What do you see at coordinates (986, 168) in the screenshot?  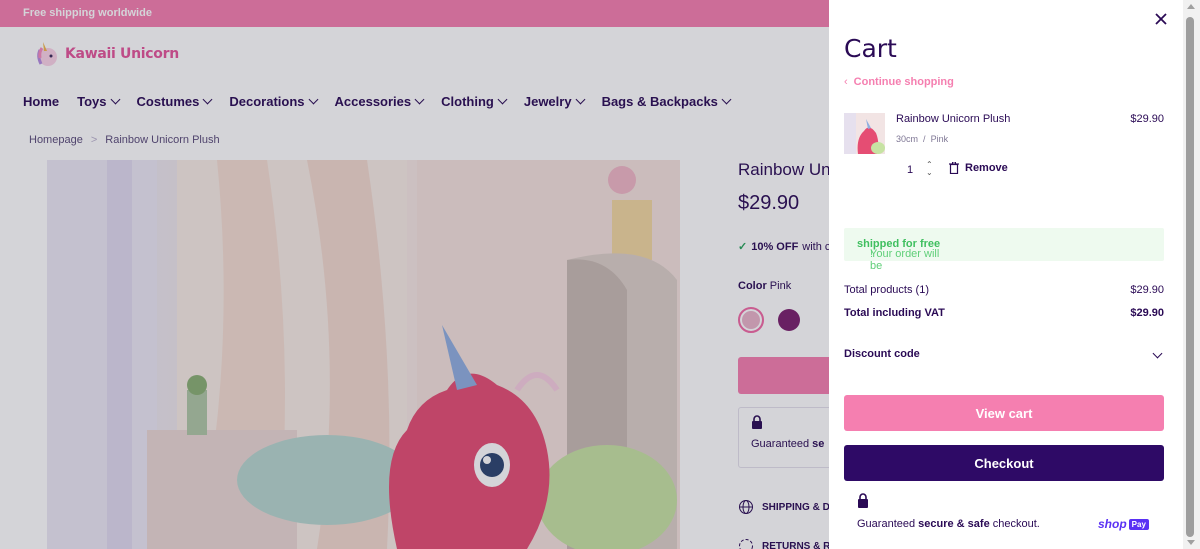 I see `remove-label: Remove` at bounding box center [986, 168].